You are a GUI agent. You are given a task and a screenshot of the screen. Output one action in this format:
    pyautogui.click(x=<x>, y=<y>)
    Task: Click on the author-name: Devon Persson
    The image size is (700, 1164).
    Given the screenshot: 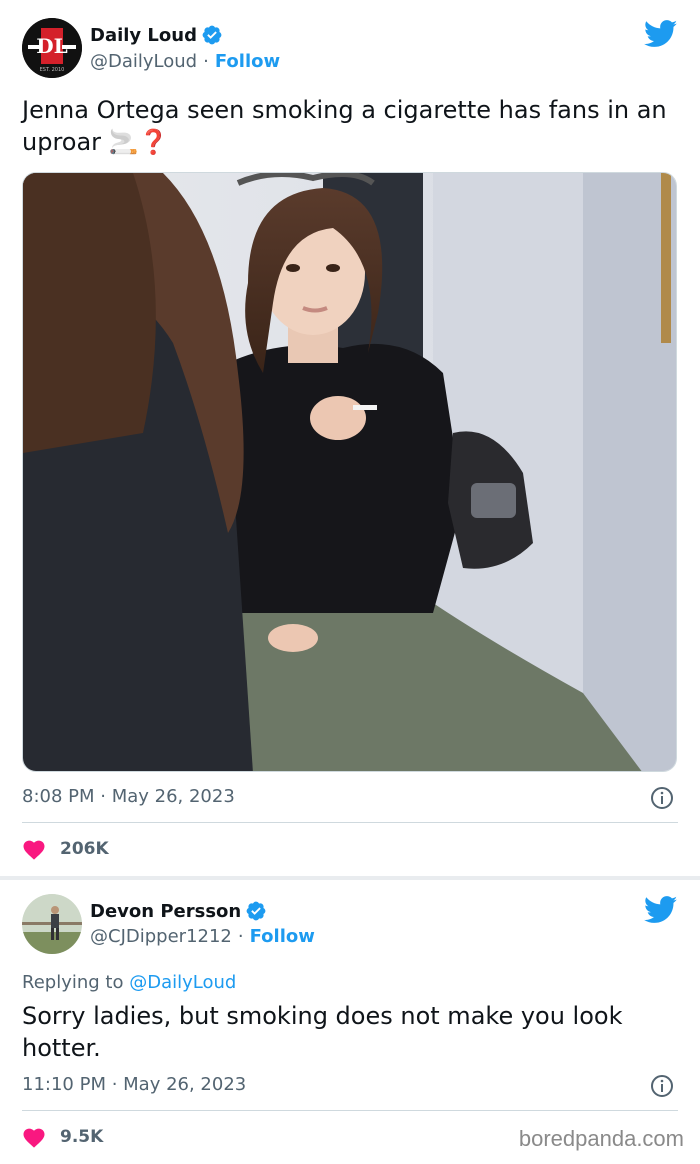 What is the action you would take?
    pyautogui.click(x=165, y=911)
    